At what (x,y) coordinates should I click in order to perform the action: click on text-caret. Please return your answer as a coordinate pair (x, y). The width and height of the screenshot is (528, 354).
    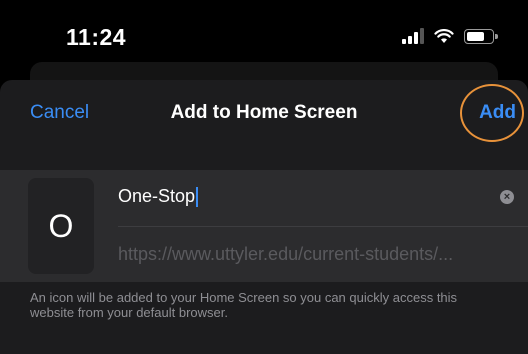
    Looking at the image, I should click on (197, 196).